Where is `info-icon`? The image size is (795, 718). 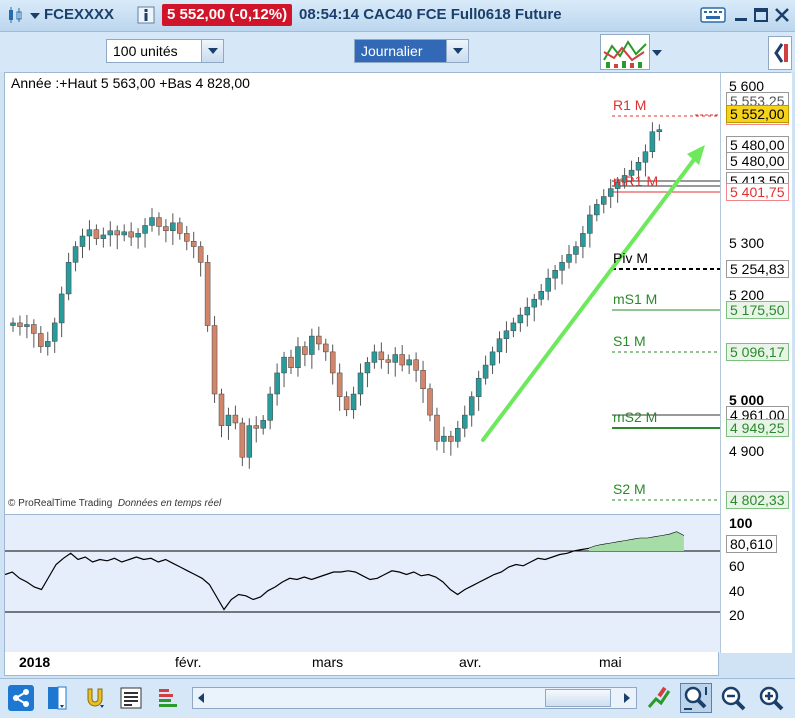 info-icon is located at coordinates (146, 15).